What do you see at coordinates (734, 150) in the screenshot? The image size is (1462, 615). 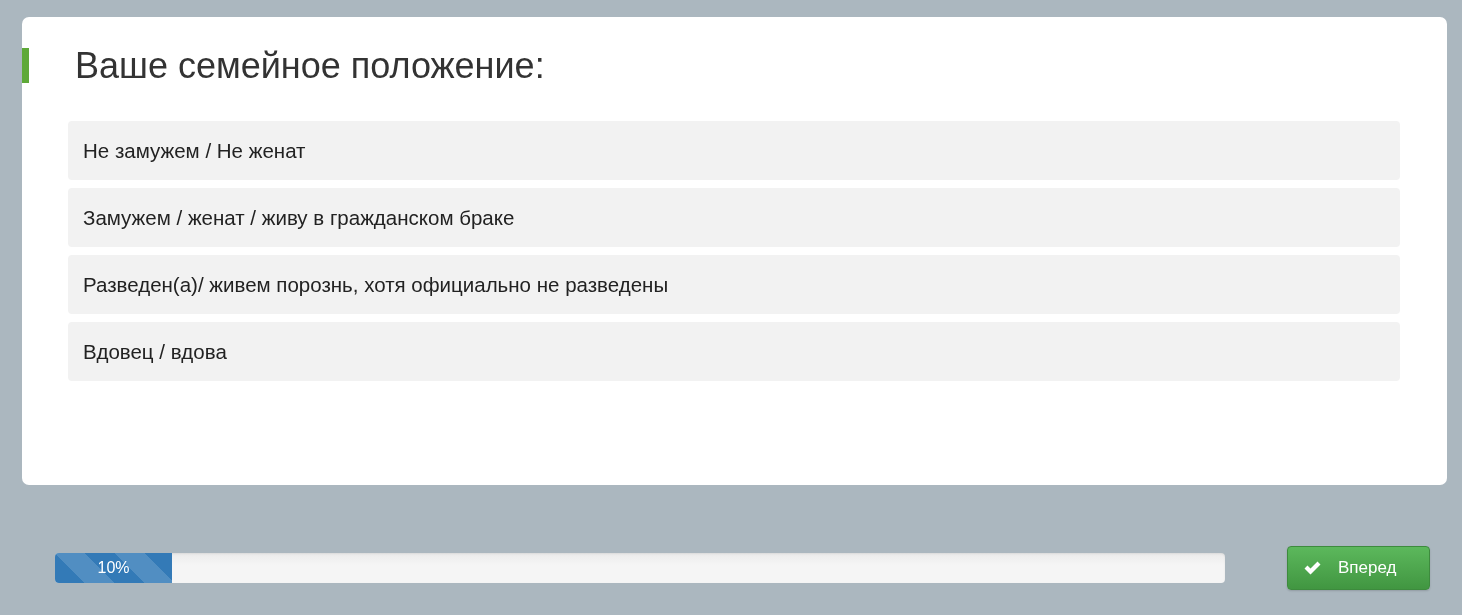 I see `answer-option: Не замужем / Не женат` at bounding box center [734, 150].